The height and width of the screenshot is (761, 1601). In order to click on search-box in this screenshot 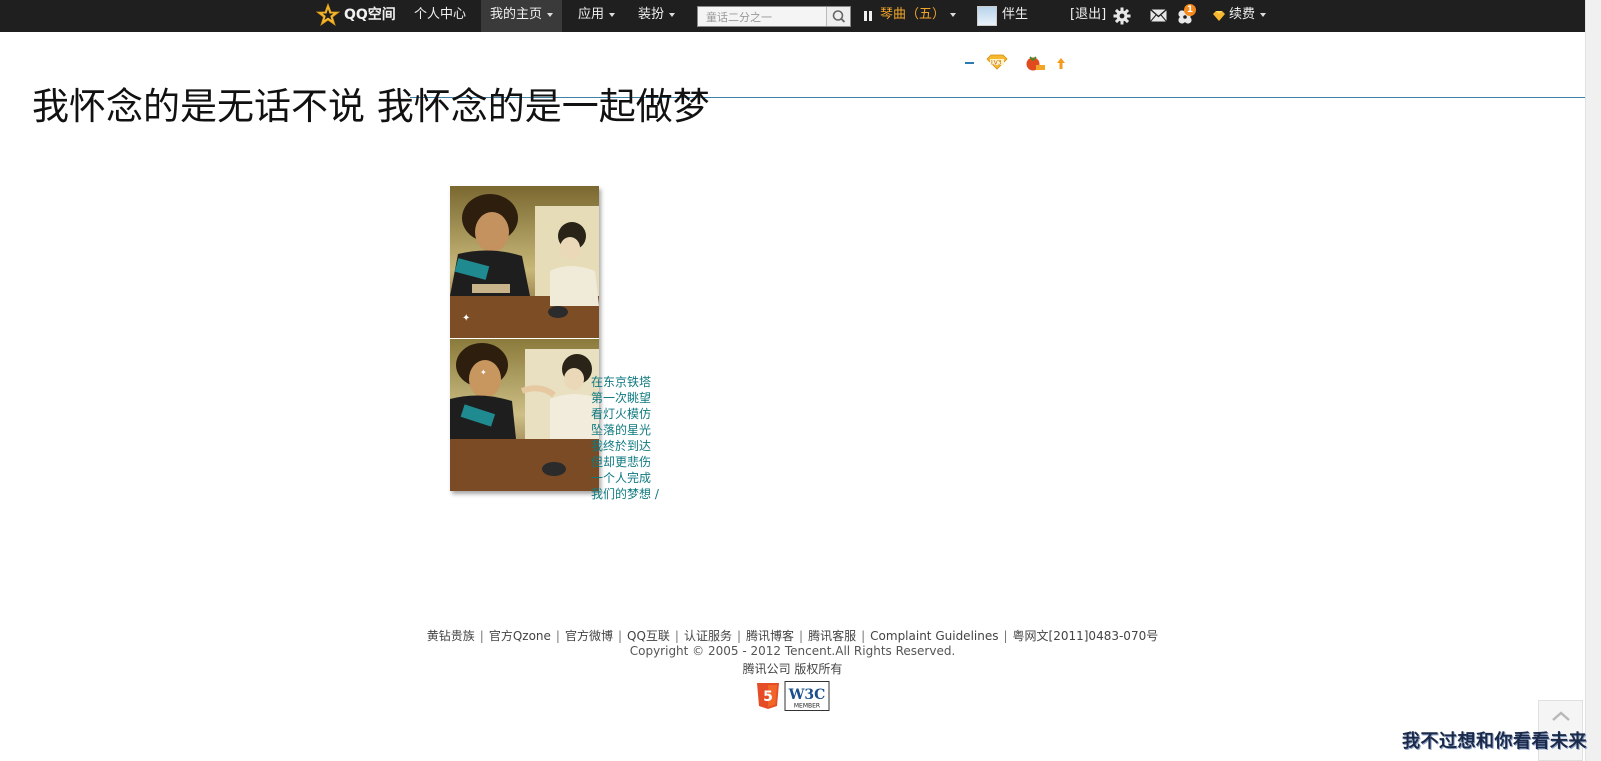, I will do `click(774, 16)`.